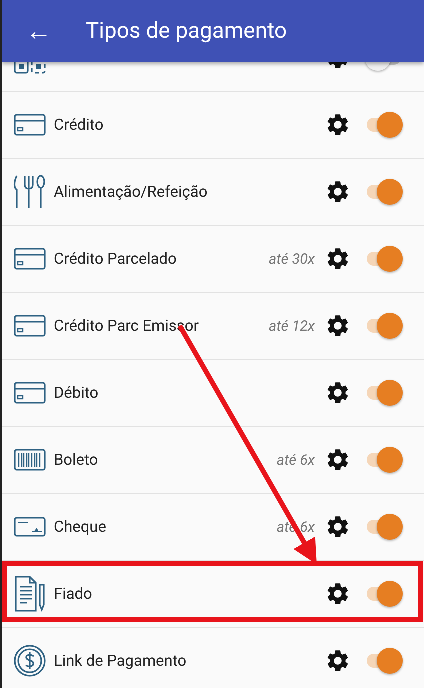  What do you see at coordinates (30, 192) in the screenshot?
I see `cutlery-icon` at bounding box center [30, 192].